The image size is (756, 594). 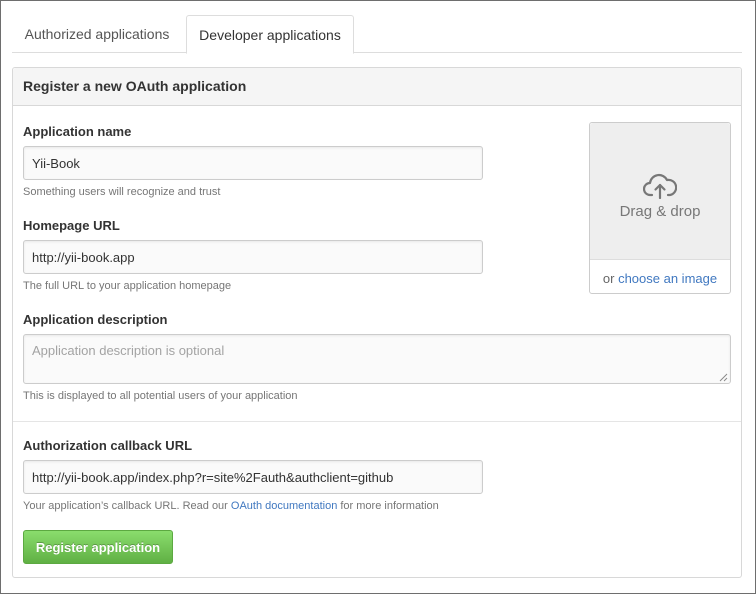 I want to click on drop-area: Drag & drop, so click(x=660, y=191).